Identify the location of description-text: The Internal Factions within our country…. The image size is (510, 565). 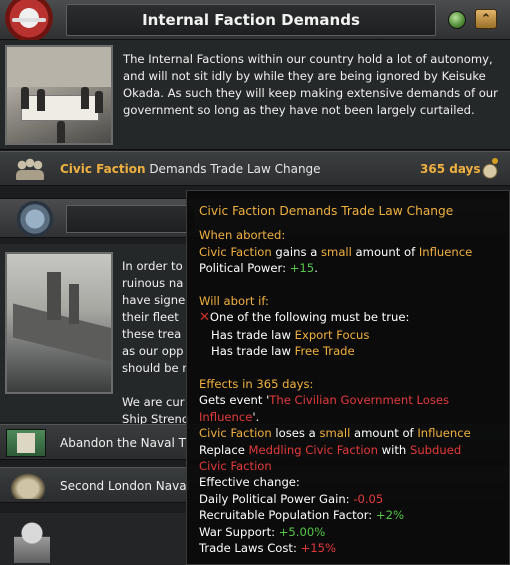
(310, 84).